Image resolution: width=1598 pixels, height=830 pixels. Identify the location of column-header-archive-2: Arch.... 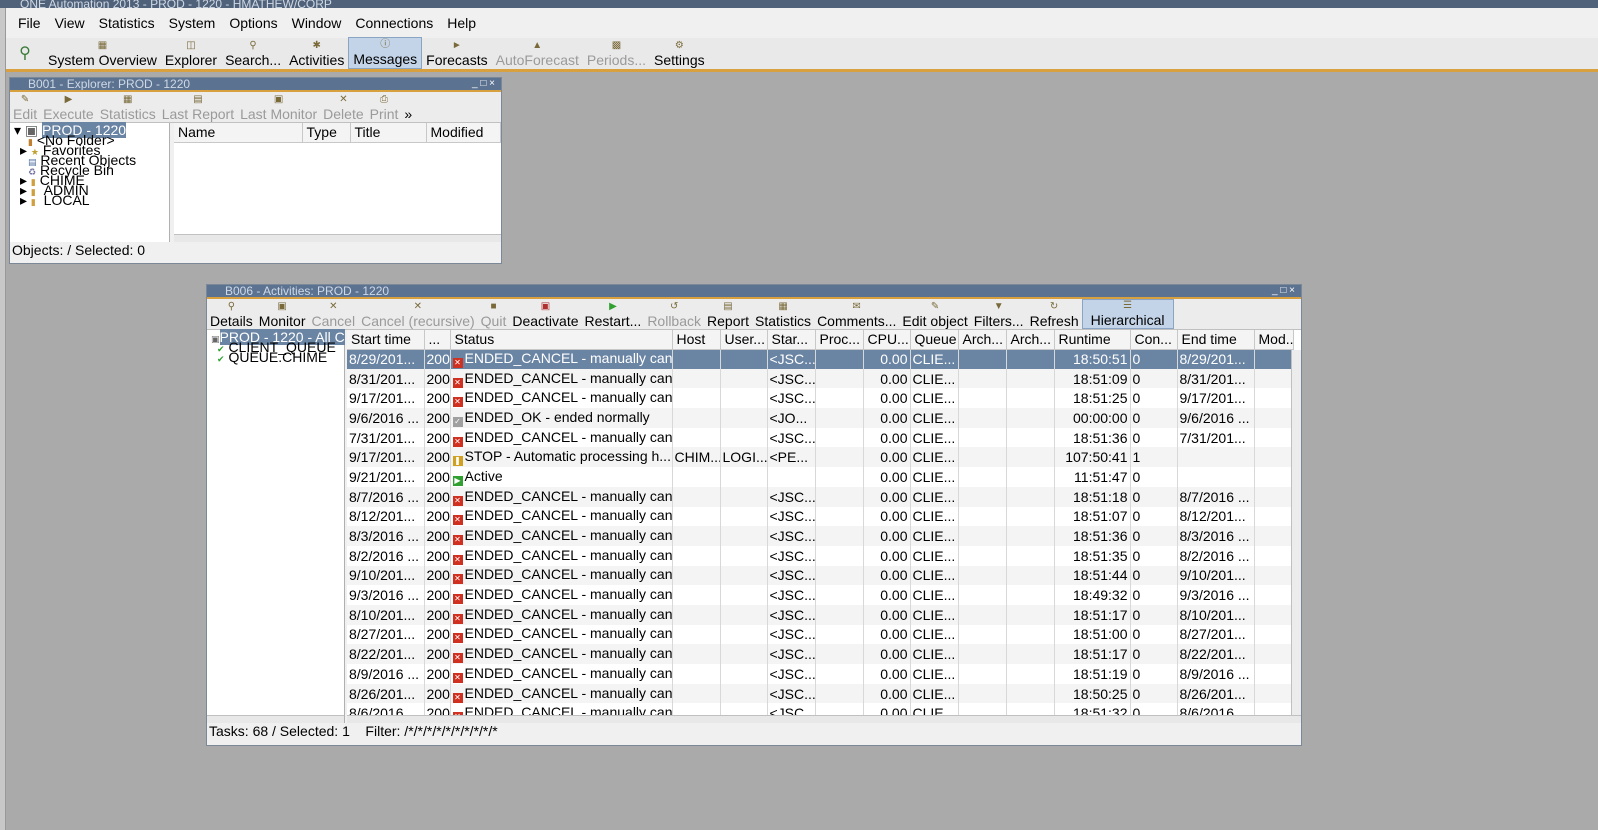
(1030, 340).